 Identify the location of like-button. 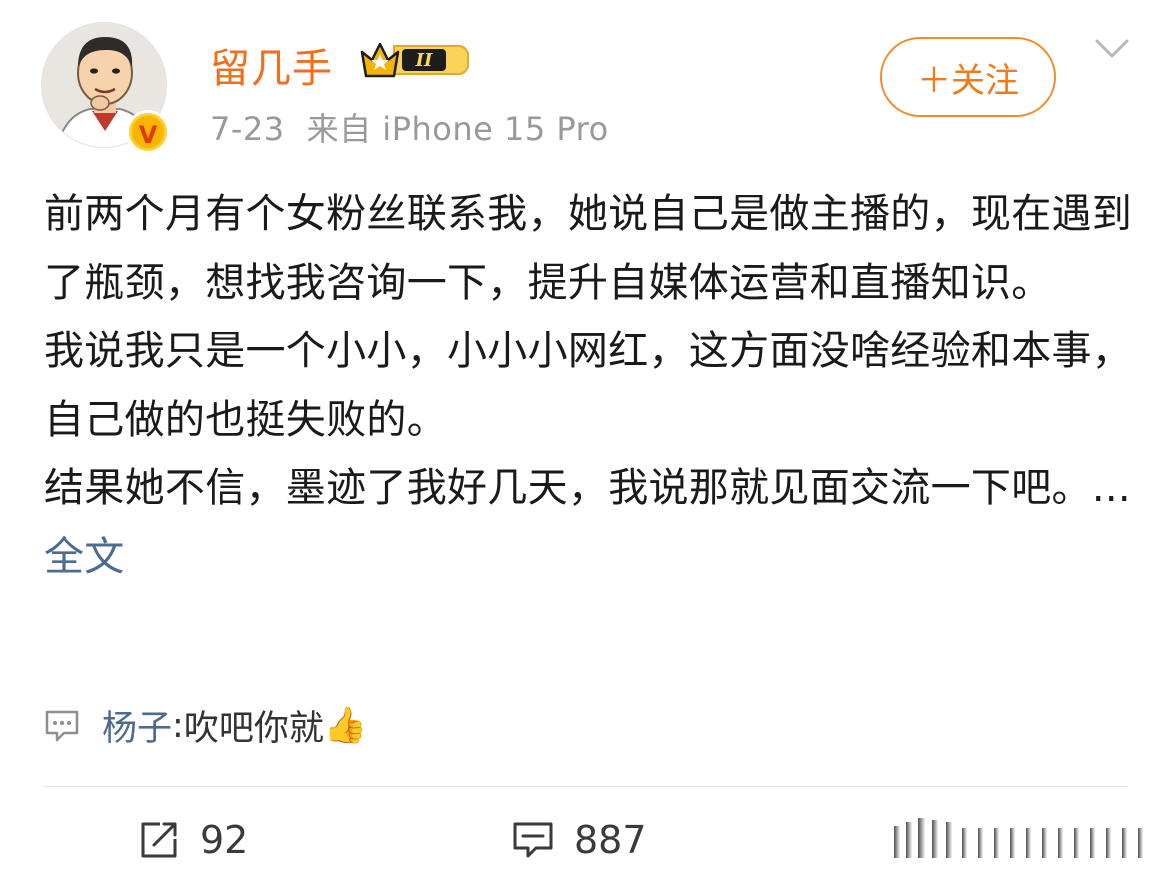
(1028, 840).